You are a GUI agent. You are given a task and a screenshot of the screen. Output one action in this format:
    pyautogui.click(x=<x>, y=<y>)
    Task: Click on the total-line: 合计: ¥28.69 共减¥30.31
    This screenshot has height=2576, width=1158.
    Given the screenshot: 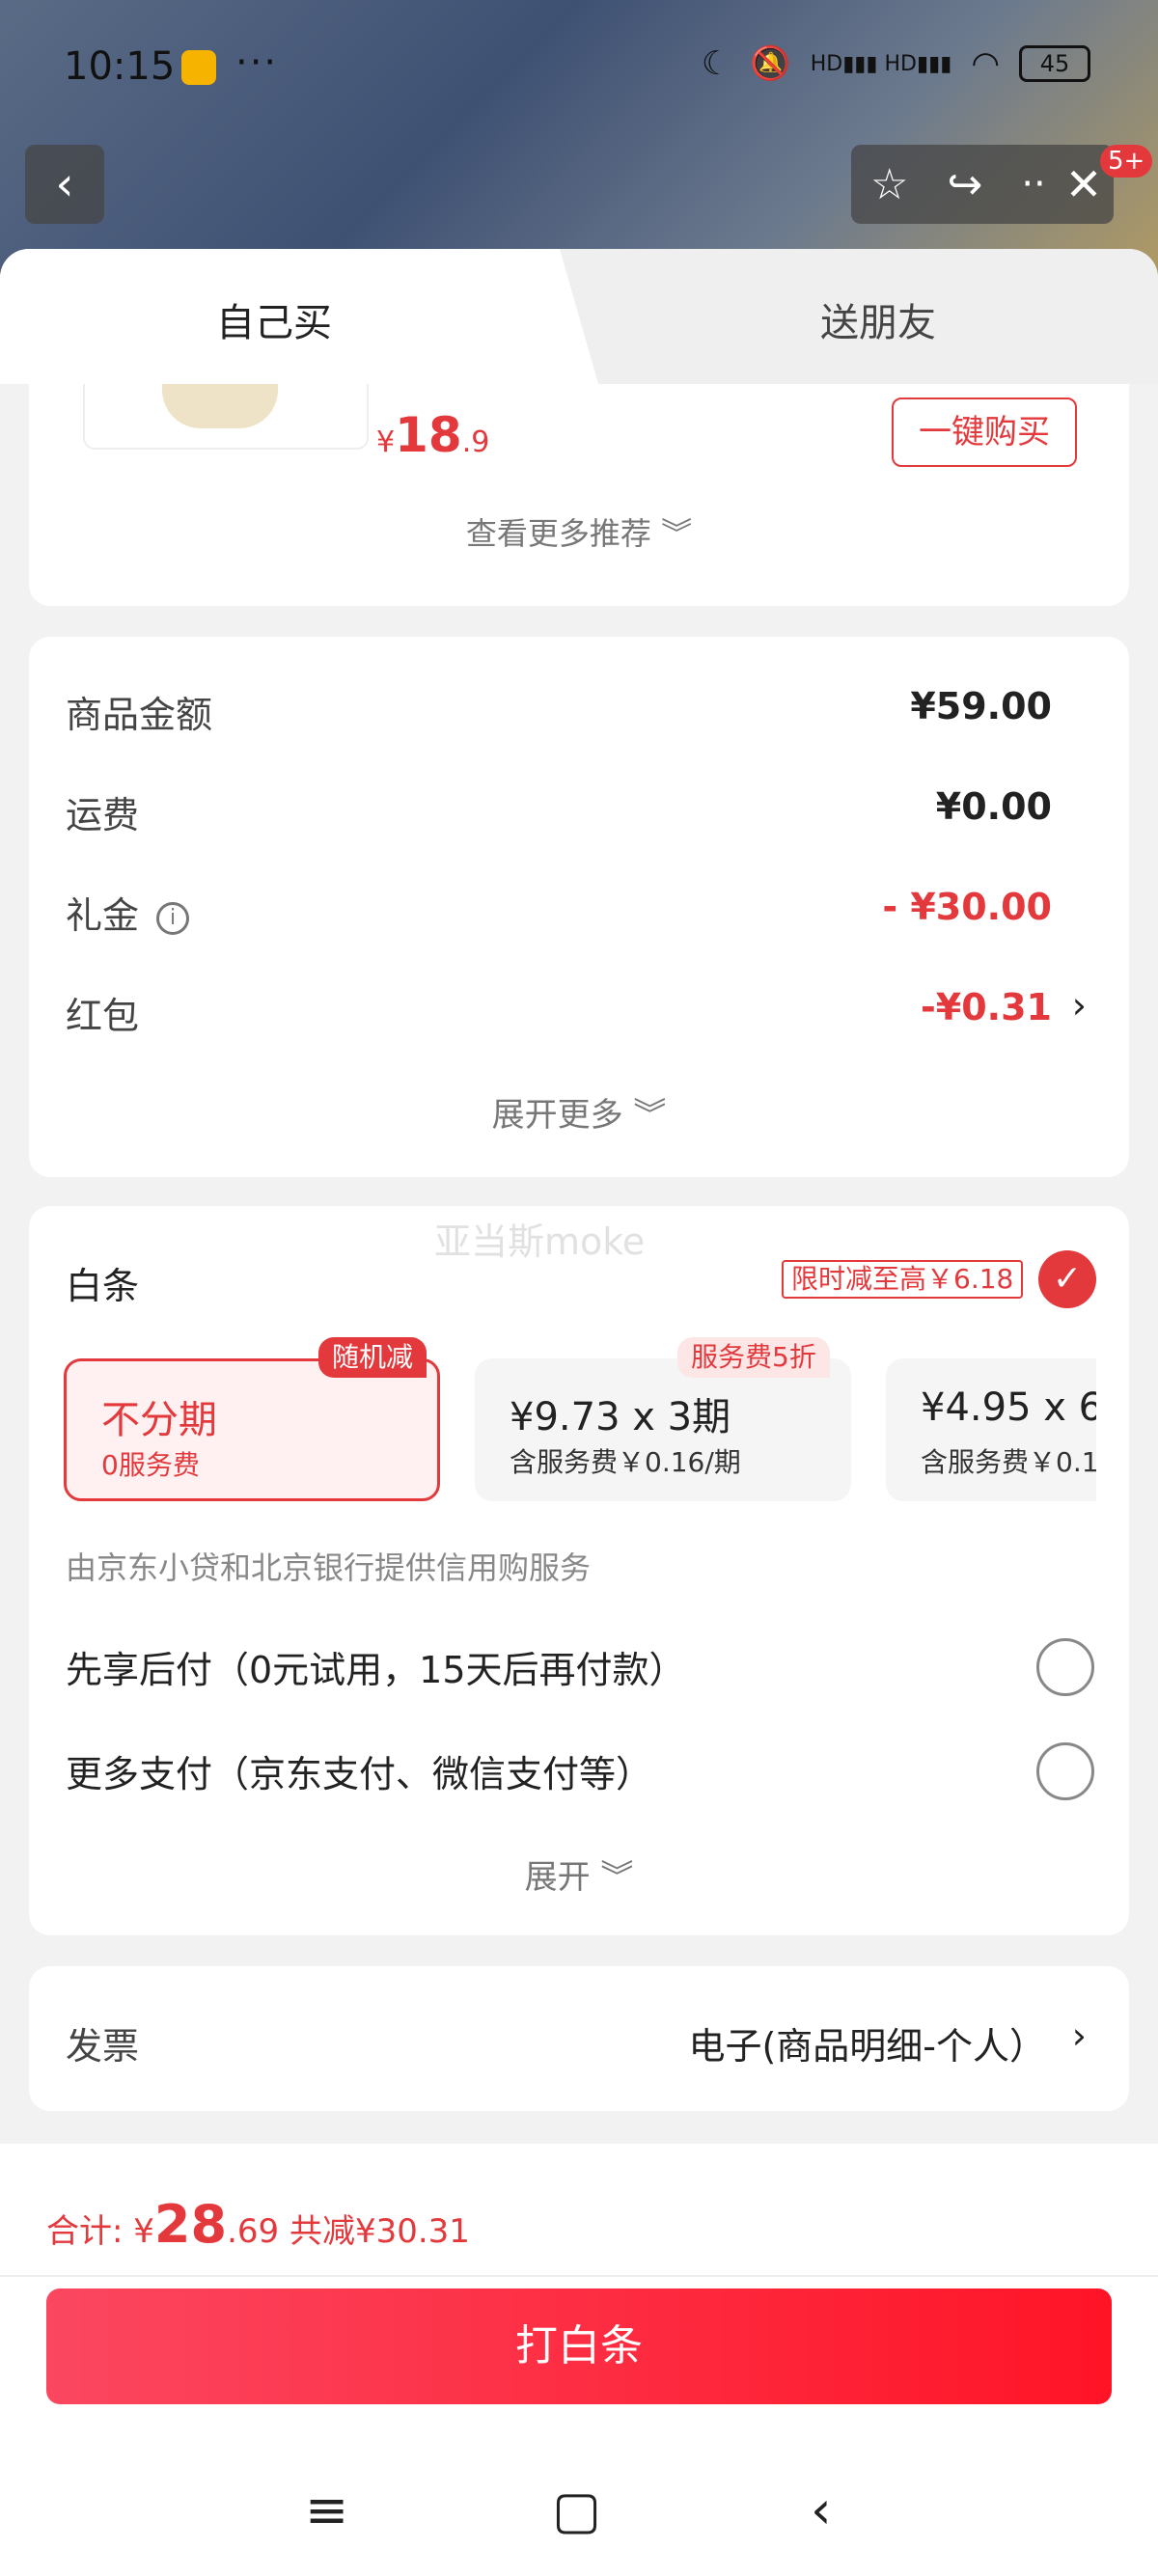 What is the action you would take?
    pyautogui.click(x=258, y=2225)
    